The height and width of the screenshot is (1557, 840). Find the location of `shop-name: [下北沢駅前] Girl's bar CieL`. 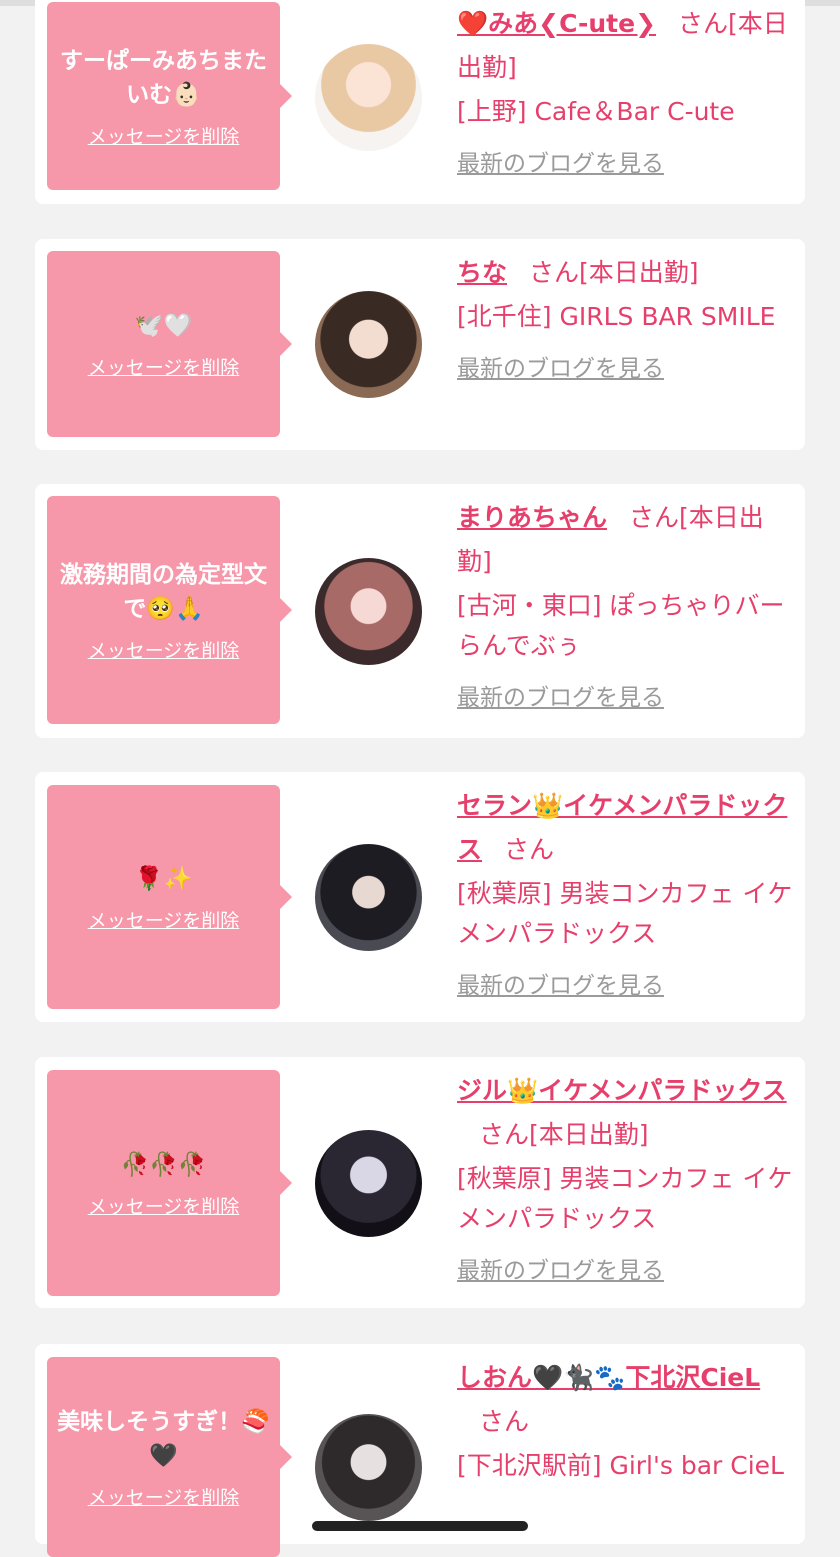

shop-name: [下北沢駅前] Girl's bar CieL is located at coordinates (620, 1465).